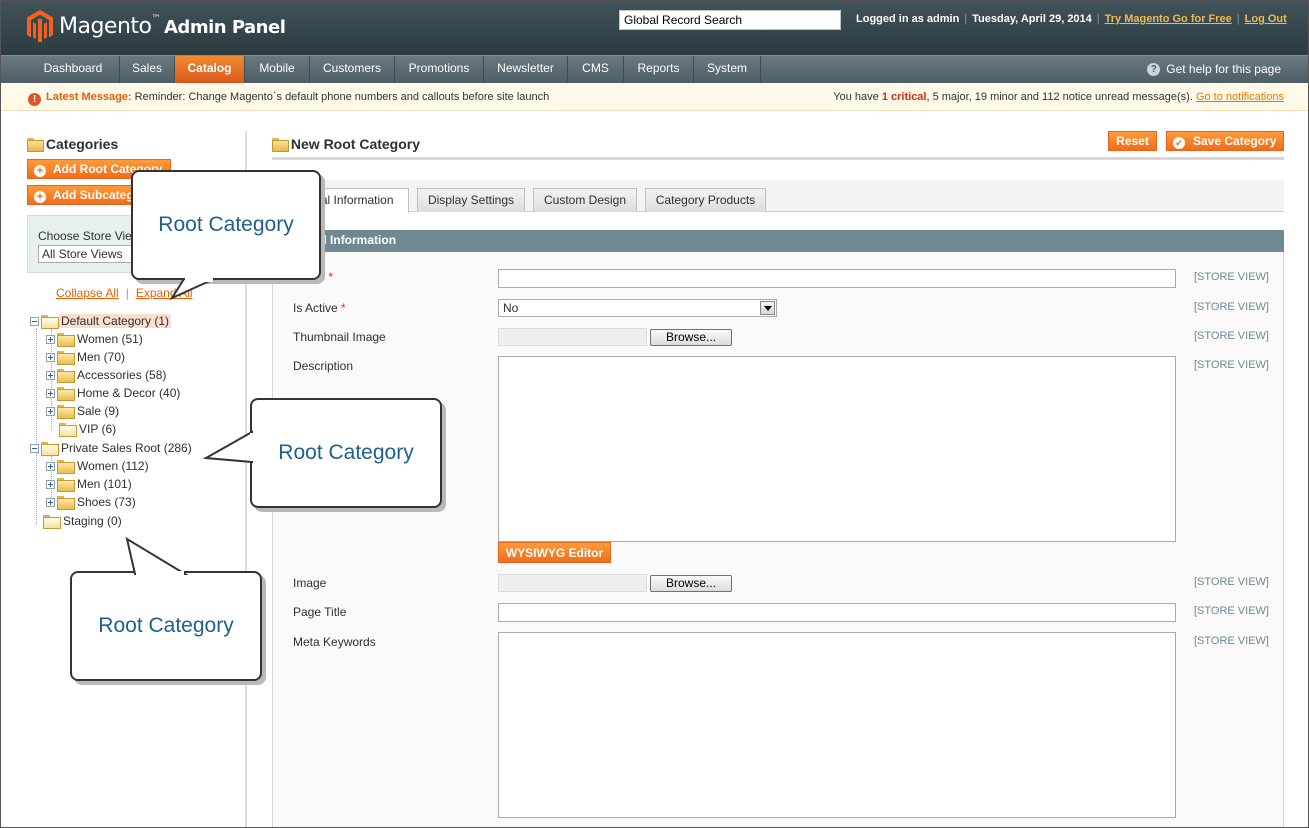 This screenshot has height=828, width=1309. Describe the element at coordinates (126, 448) in the screenshot. I see `tree-node-label: Private Sales Root (286)` at that location.